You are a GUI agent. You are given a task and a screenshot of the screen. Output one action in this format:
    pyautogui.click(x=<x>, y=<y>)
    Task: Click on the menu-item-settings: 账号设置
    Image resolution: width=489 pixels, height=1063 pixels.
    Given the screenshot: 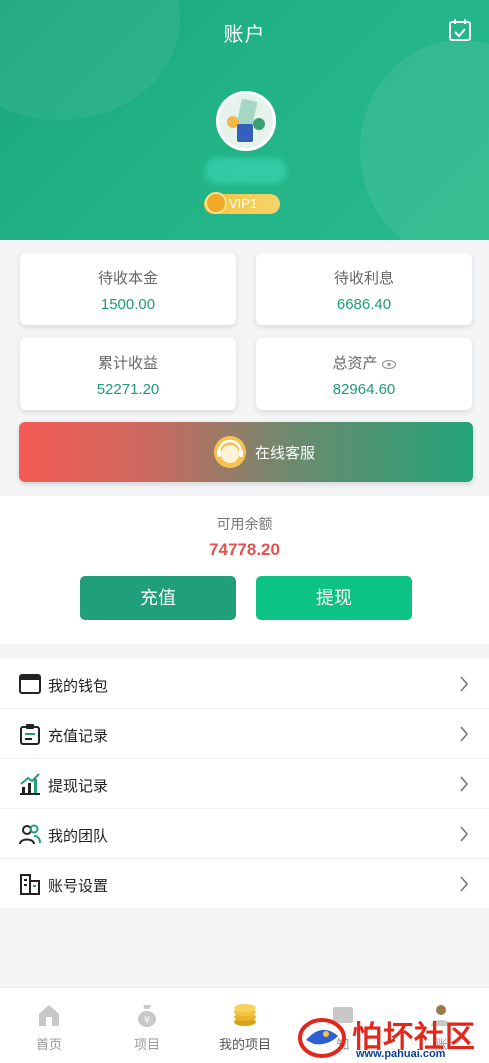 What is the action you would take?
    pyautogui.click(x=244, y=884)
    